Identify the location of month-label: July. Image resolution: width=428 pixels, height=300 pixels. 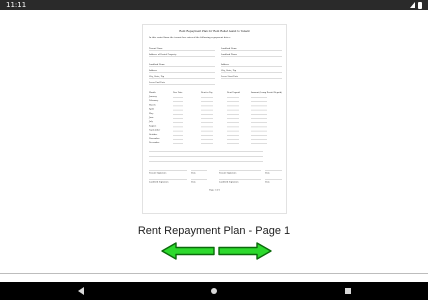
(151, 122).